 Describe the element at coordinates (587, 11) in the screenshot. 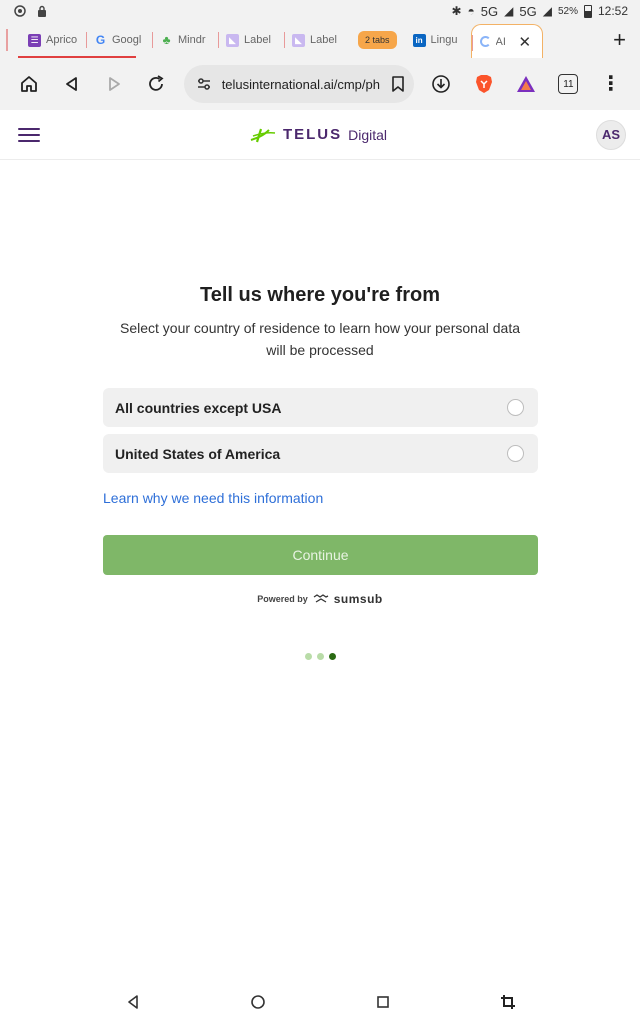

I see `battery-icon` at that location.